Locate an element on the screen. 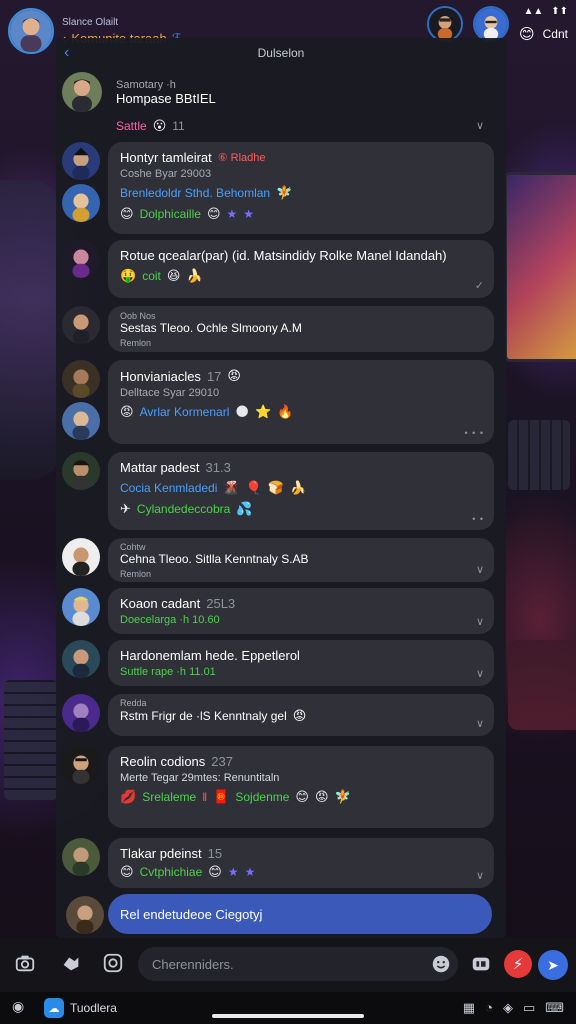 The width and height of the screenshot is (576, 1024). list-item: Tlakar pdeinst 15 😊 Cvtphichiae 😊 ★ ★ ∨ is located at coordinates (278, 863).